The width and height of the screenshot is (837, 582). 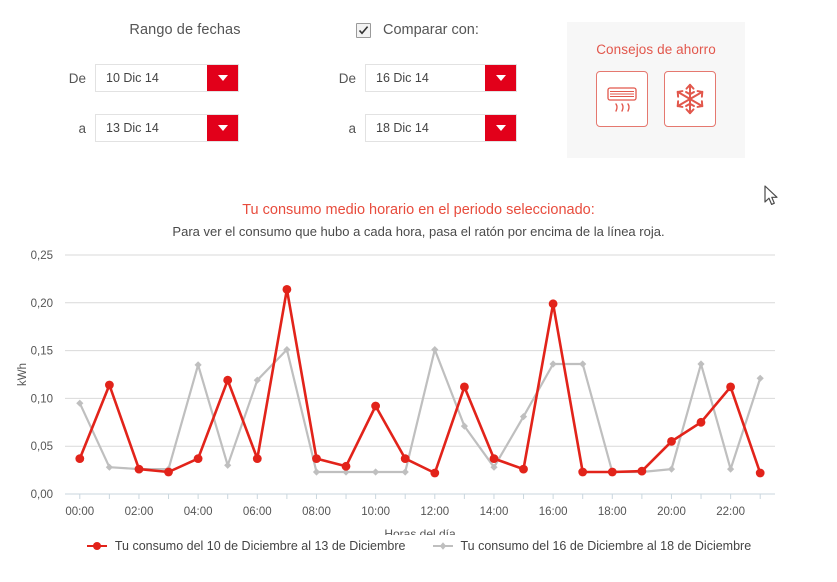 I want to click on y-tick-label: 0,05, so click(x=42, y=447).